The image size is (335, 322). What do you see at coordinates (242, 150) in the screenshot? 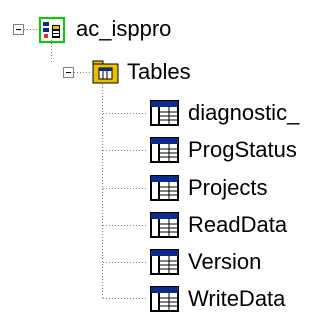
I see `table-label: ProgStatus` at bounding box center [242, 150].